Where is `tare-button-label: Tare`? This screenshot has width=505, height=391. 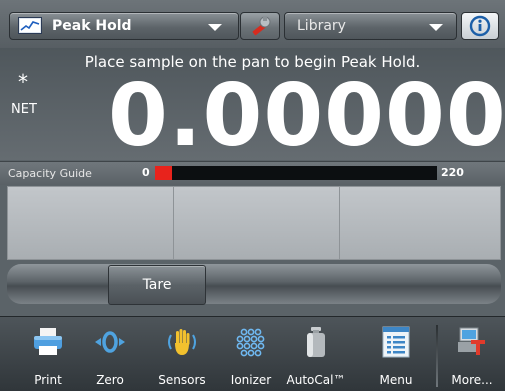 tare-button-label: Tare is located at coordinates (157, 285).